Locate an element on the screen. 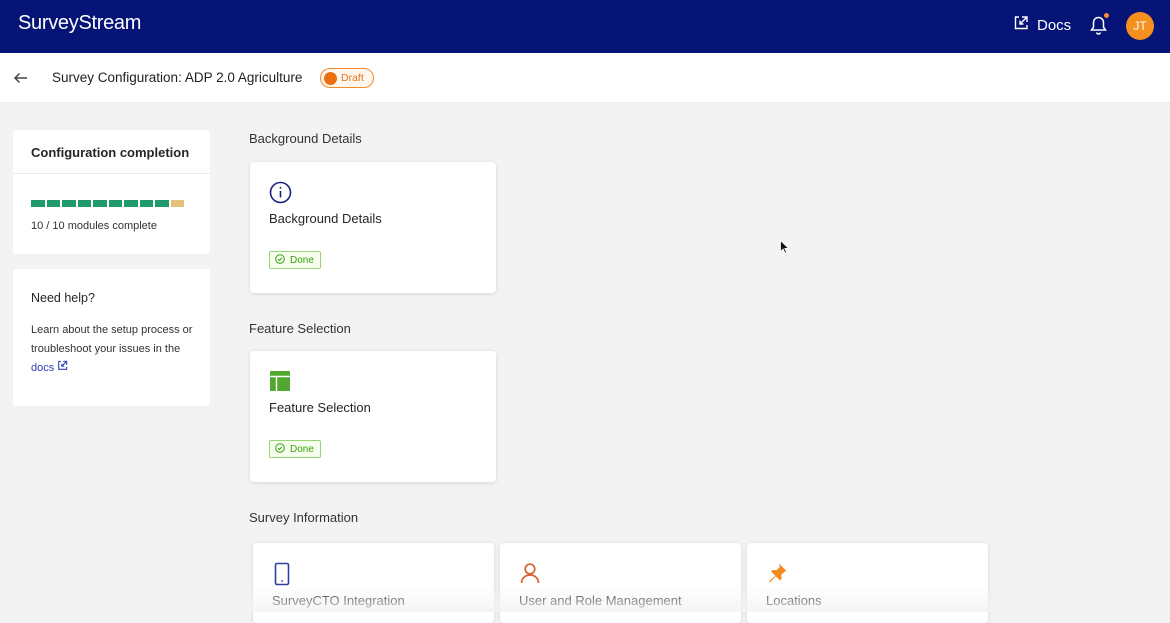 The height and width of the screenshot is (623, 1170). completion-title: Configuration completion is located at coordinates (111, 152).